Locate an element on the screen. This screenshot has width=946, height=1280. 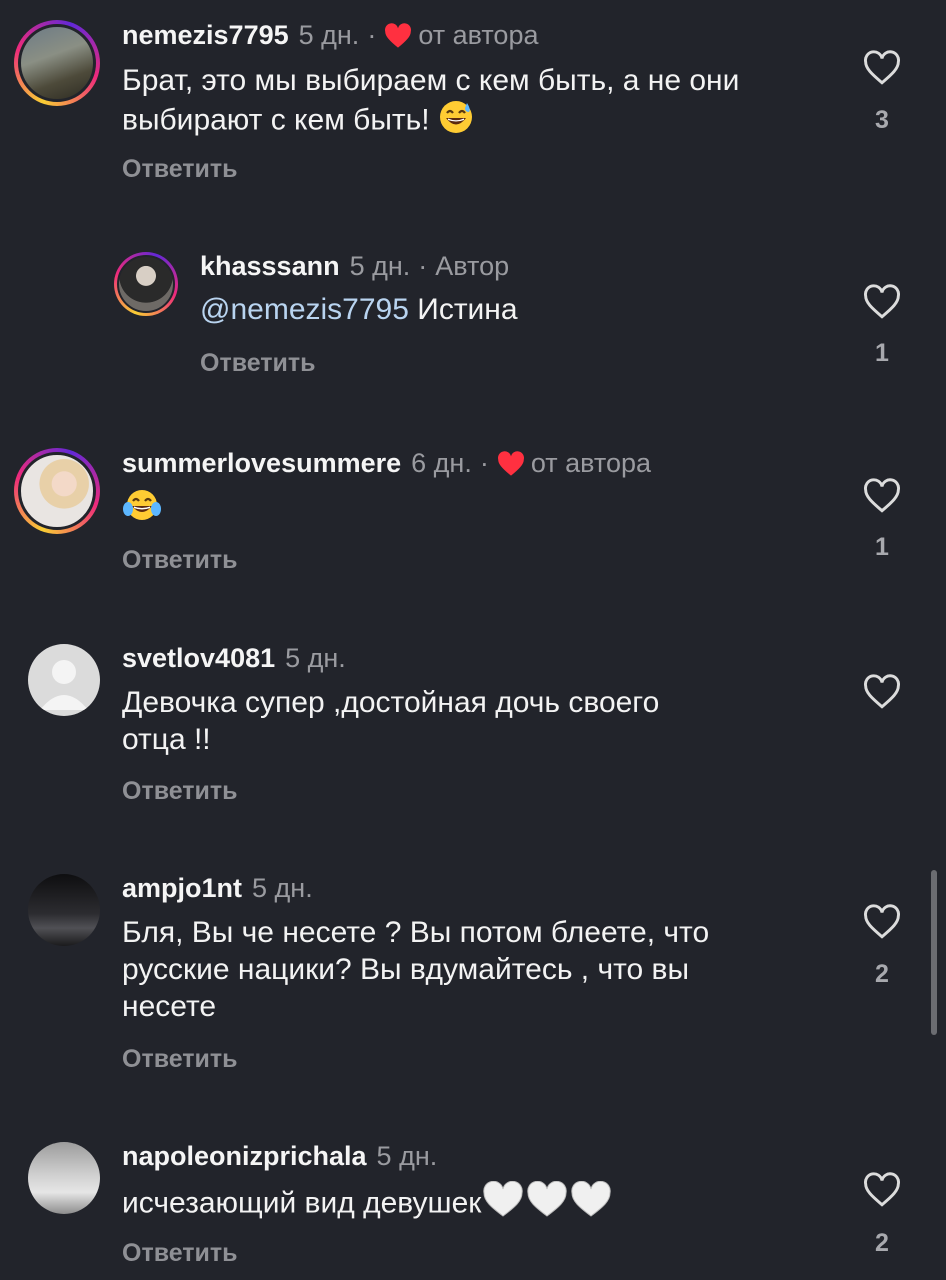
username: napoleonizprichala is located at coordinates (244, 1156).